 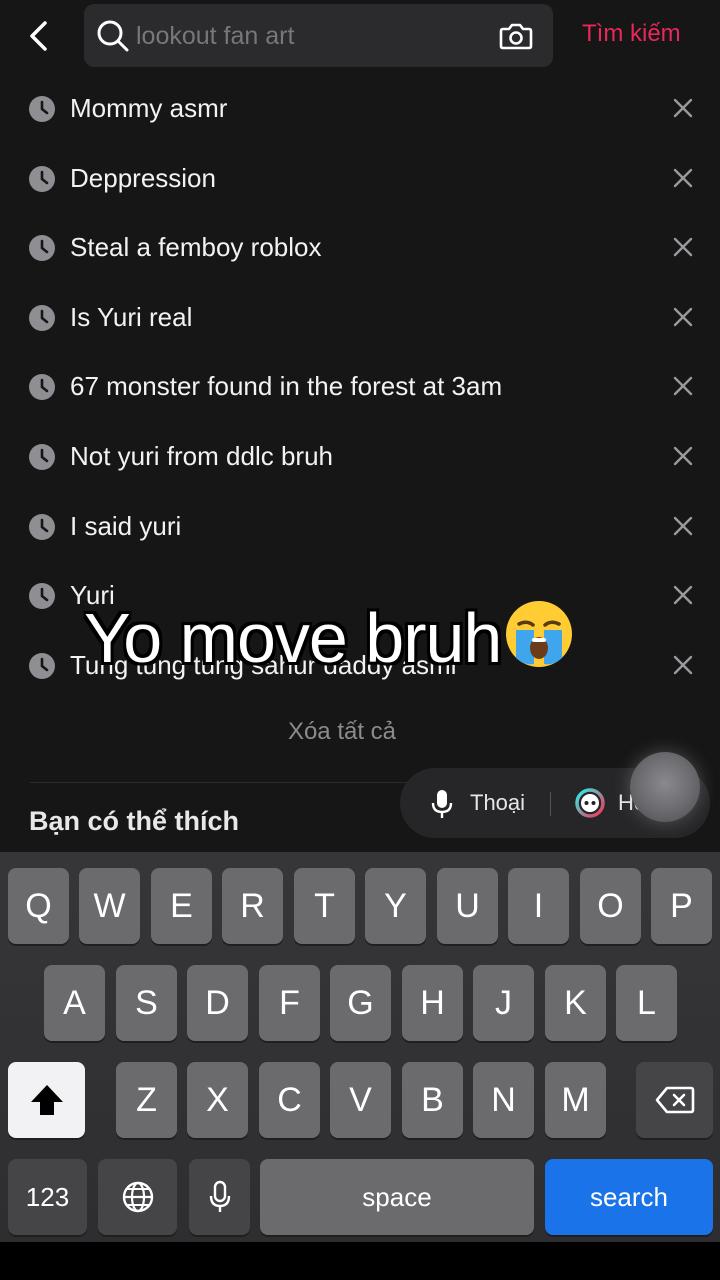 I want to click on key-f: F, so click(x=289, y=1003).